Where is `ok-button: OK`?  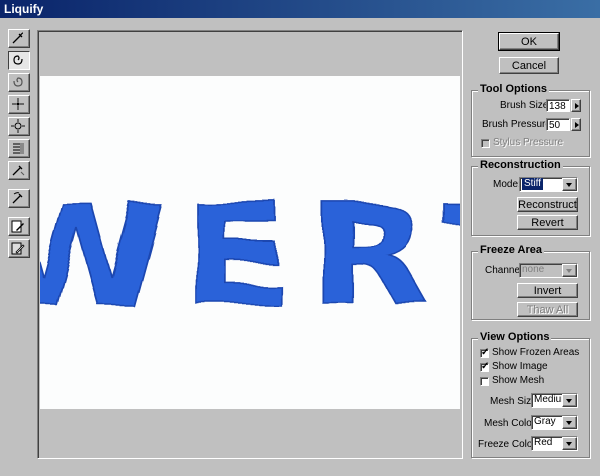 ok-button: OK is located at coordinates (529, 41).